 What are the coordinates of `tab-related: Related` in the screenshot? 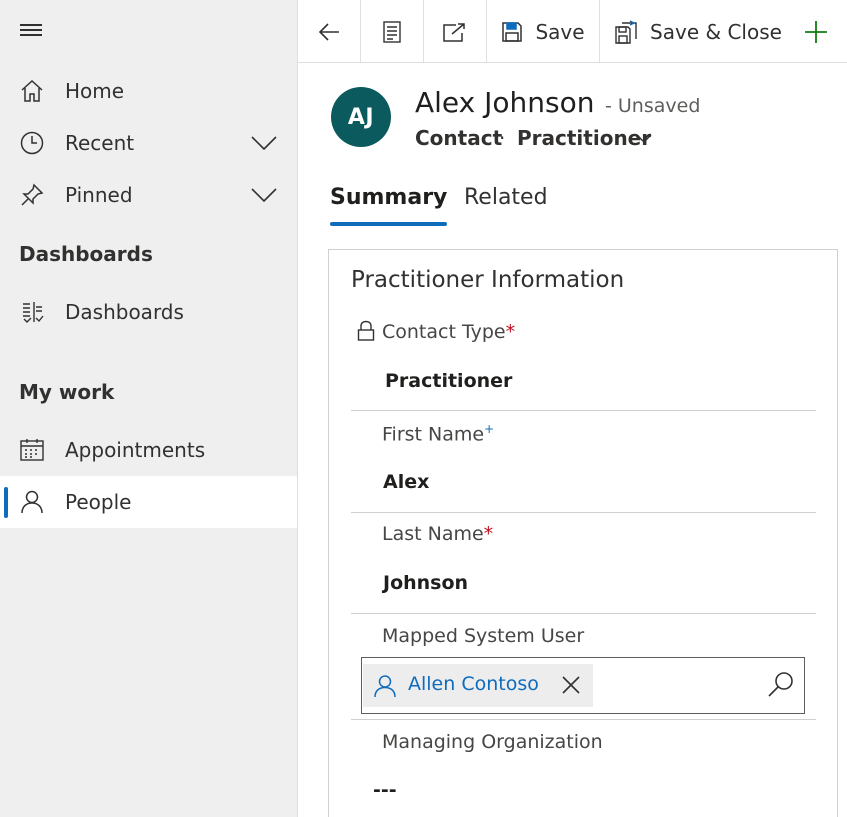 It's located at (506, 197).